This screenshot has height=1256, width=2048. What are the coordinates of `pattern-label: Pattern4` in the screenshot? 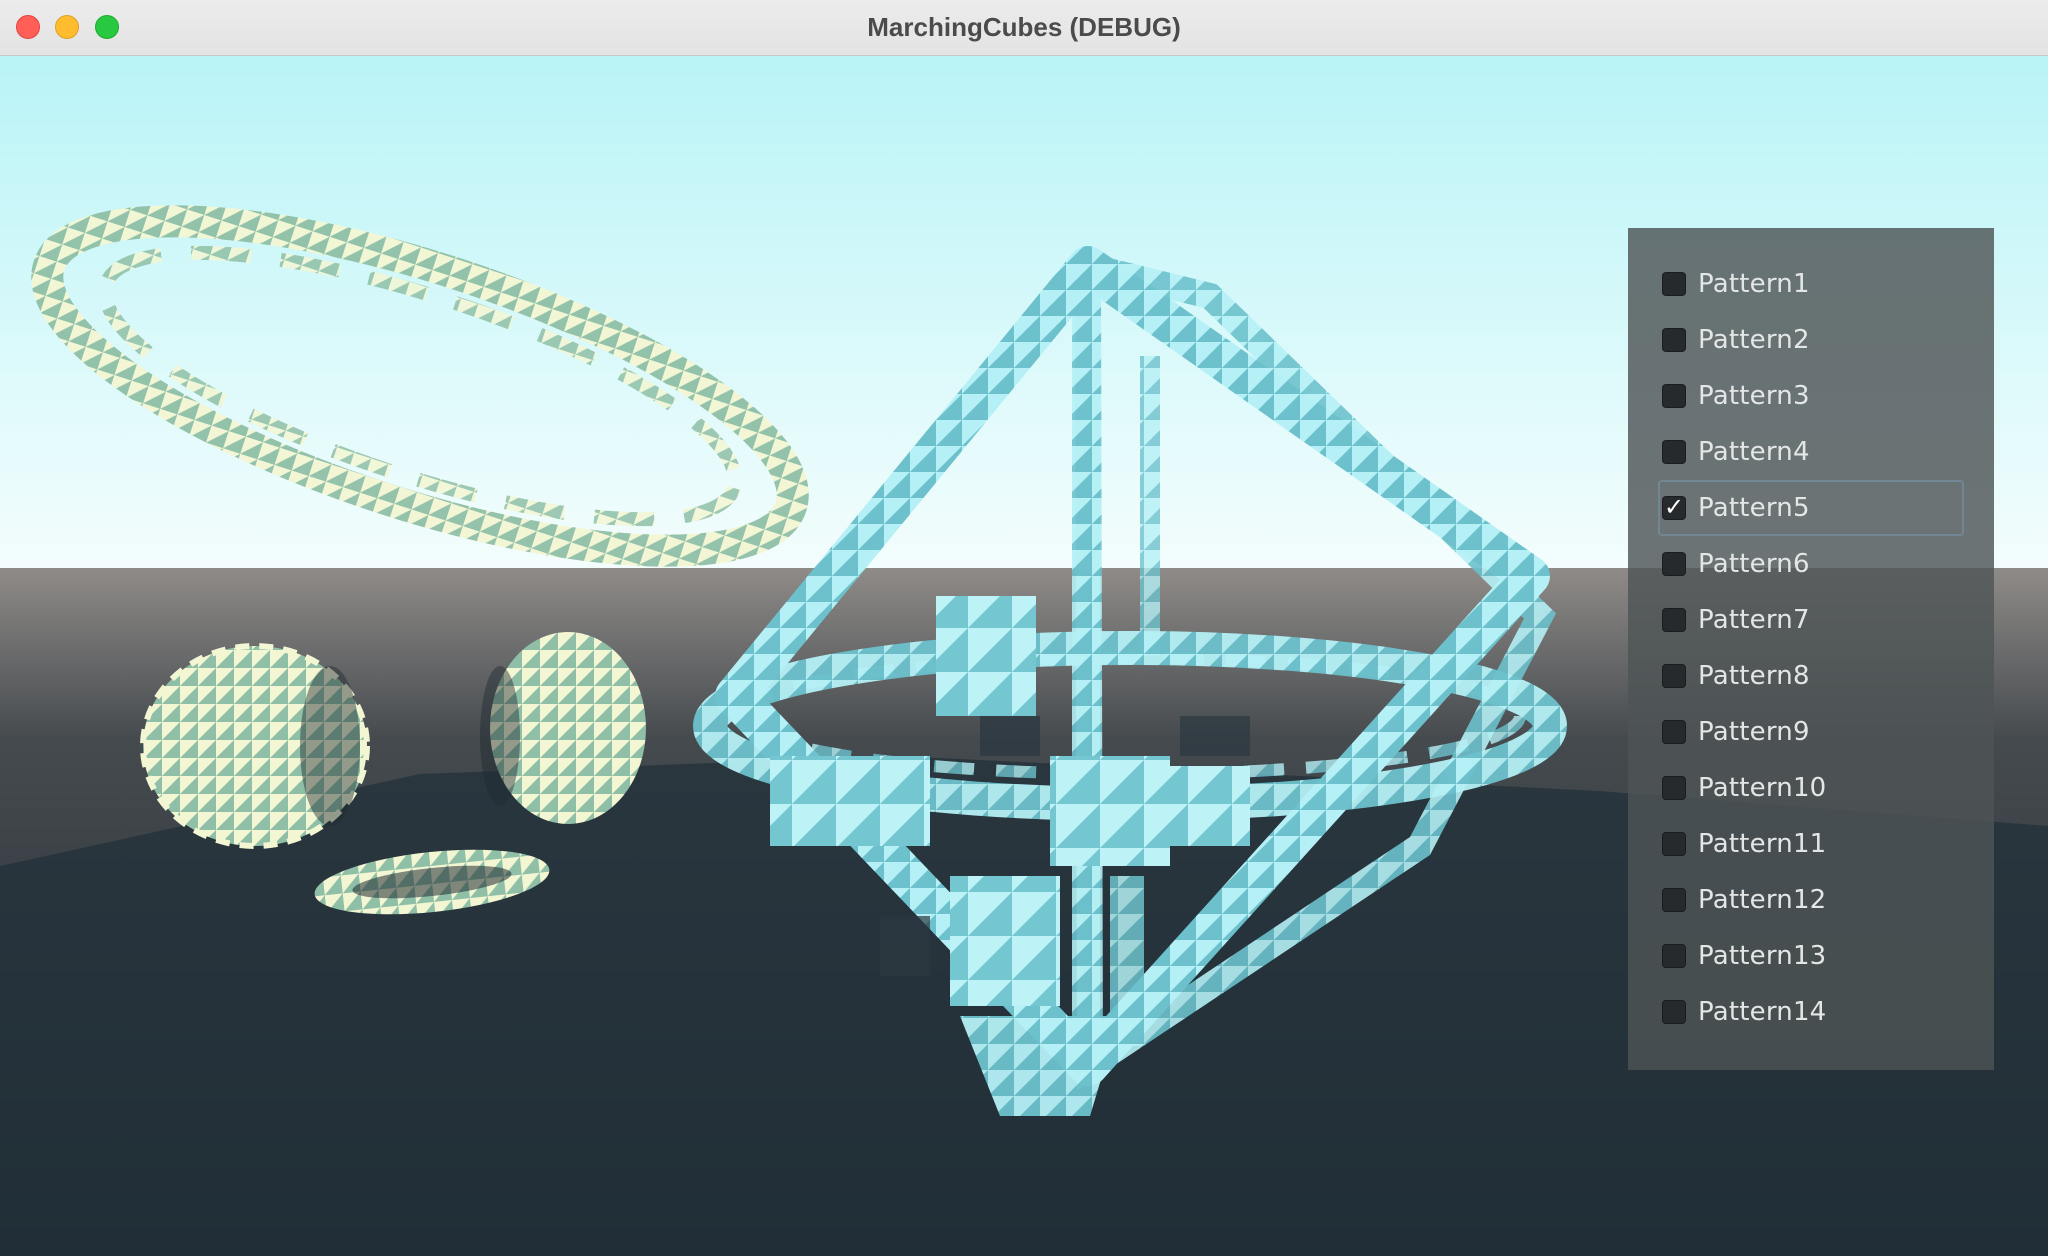 It's located at (1754, 452).